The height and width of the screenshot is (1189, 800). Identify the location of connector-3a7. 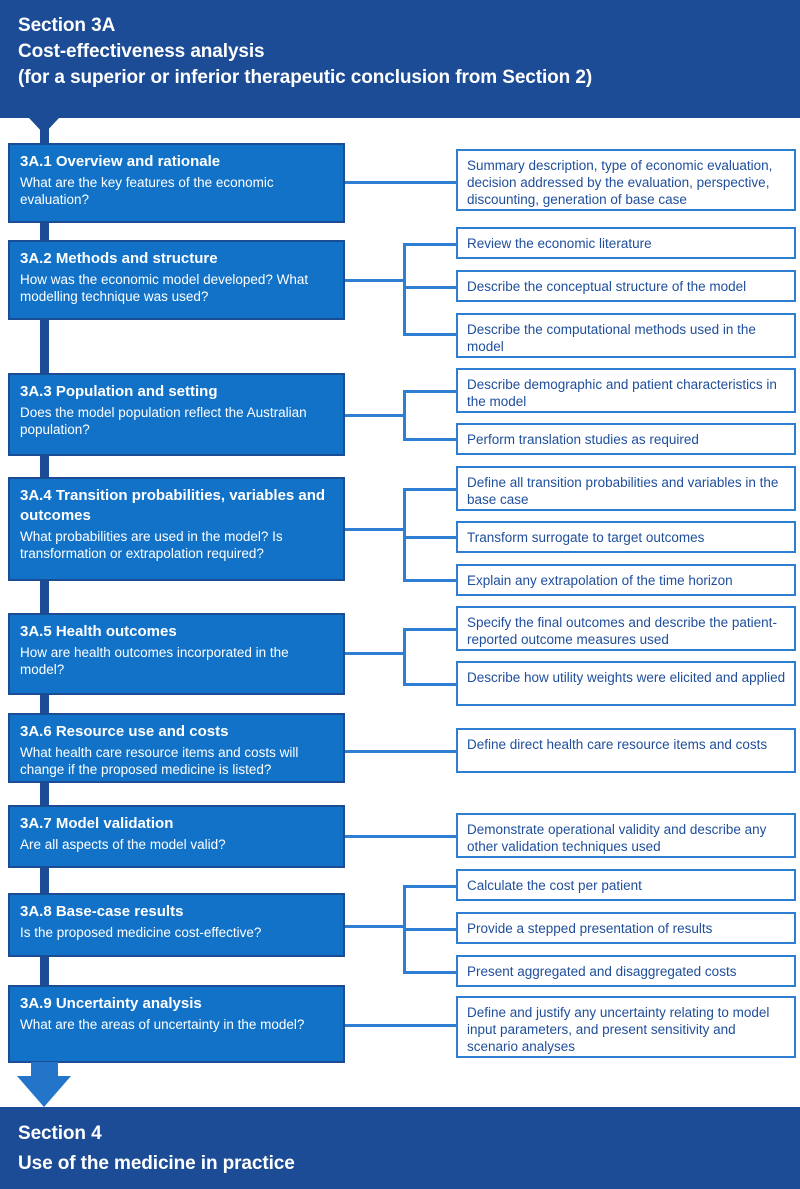
(400, 836).